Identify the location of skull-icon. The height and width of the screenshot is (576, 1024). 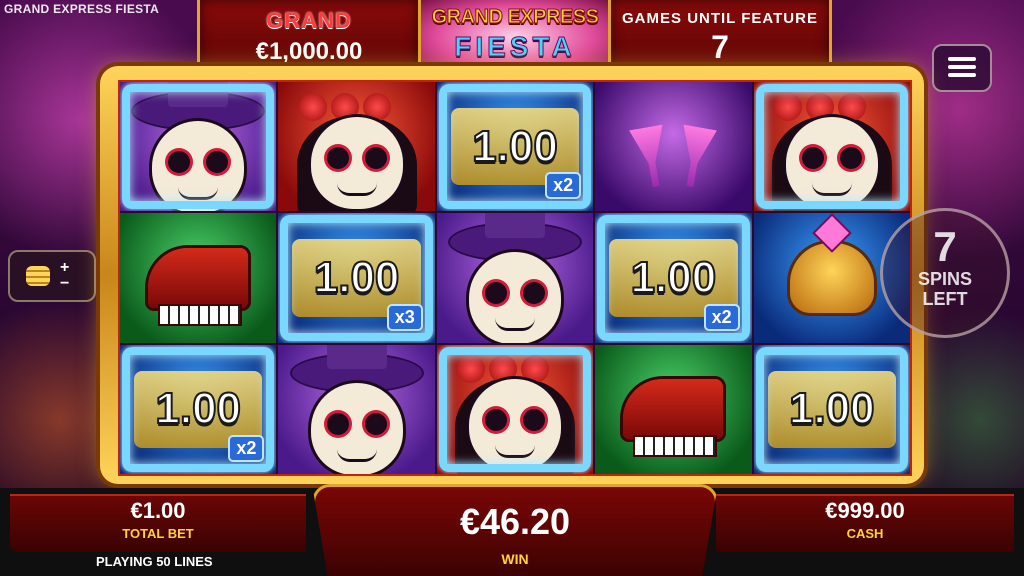
(831, 277).